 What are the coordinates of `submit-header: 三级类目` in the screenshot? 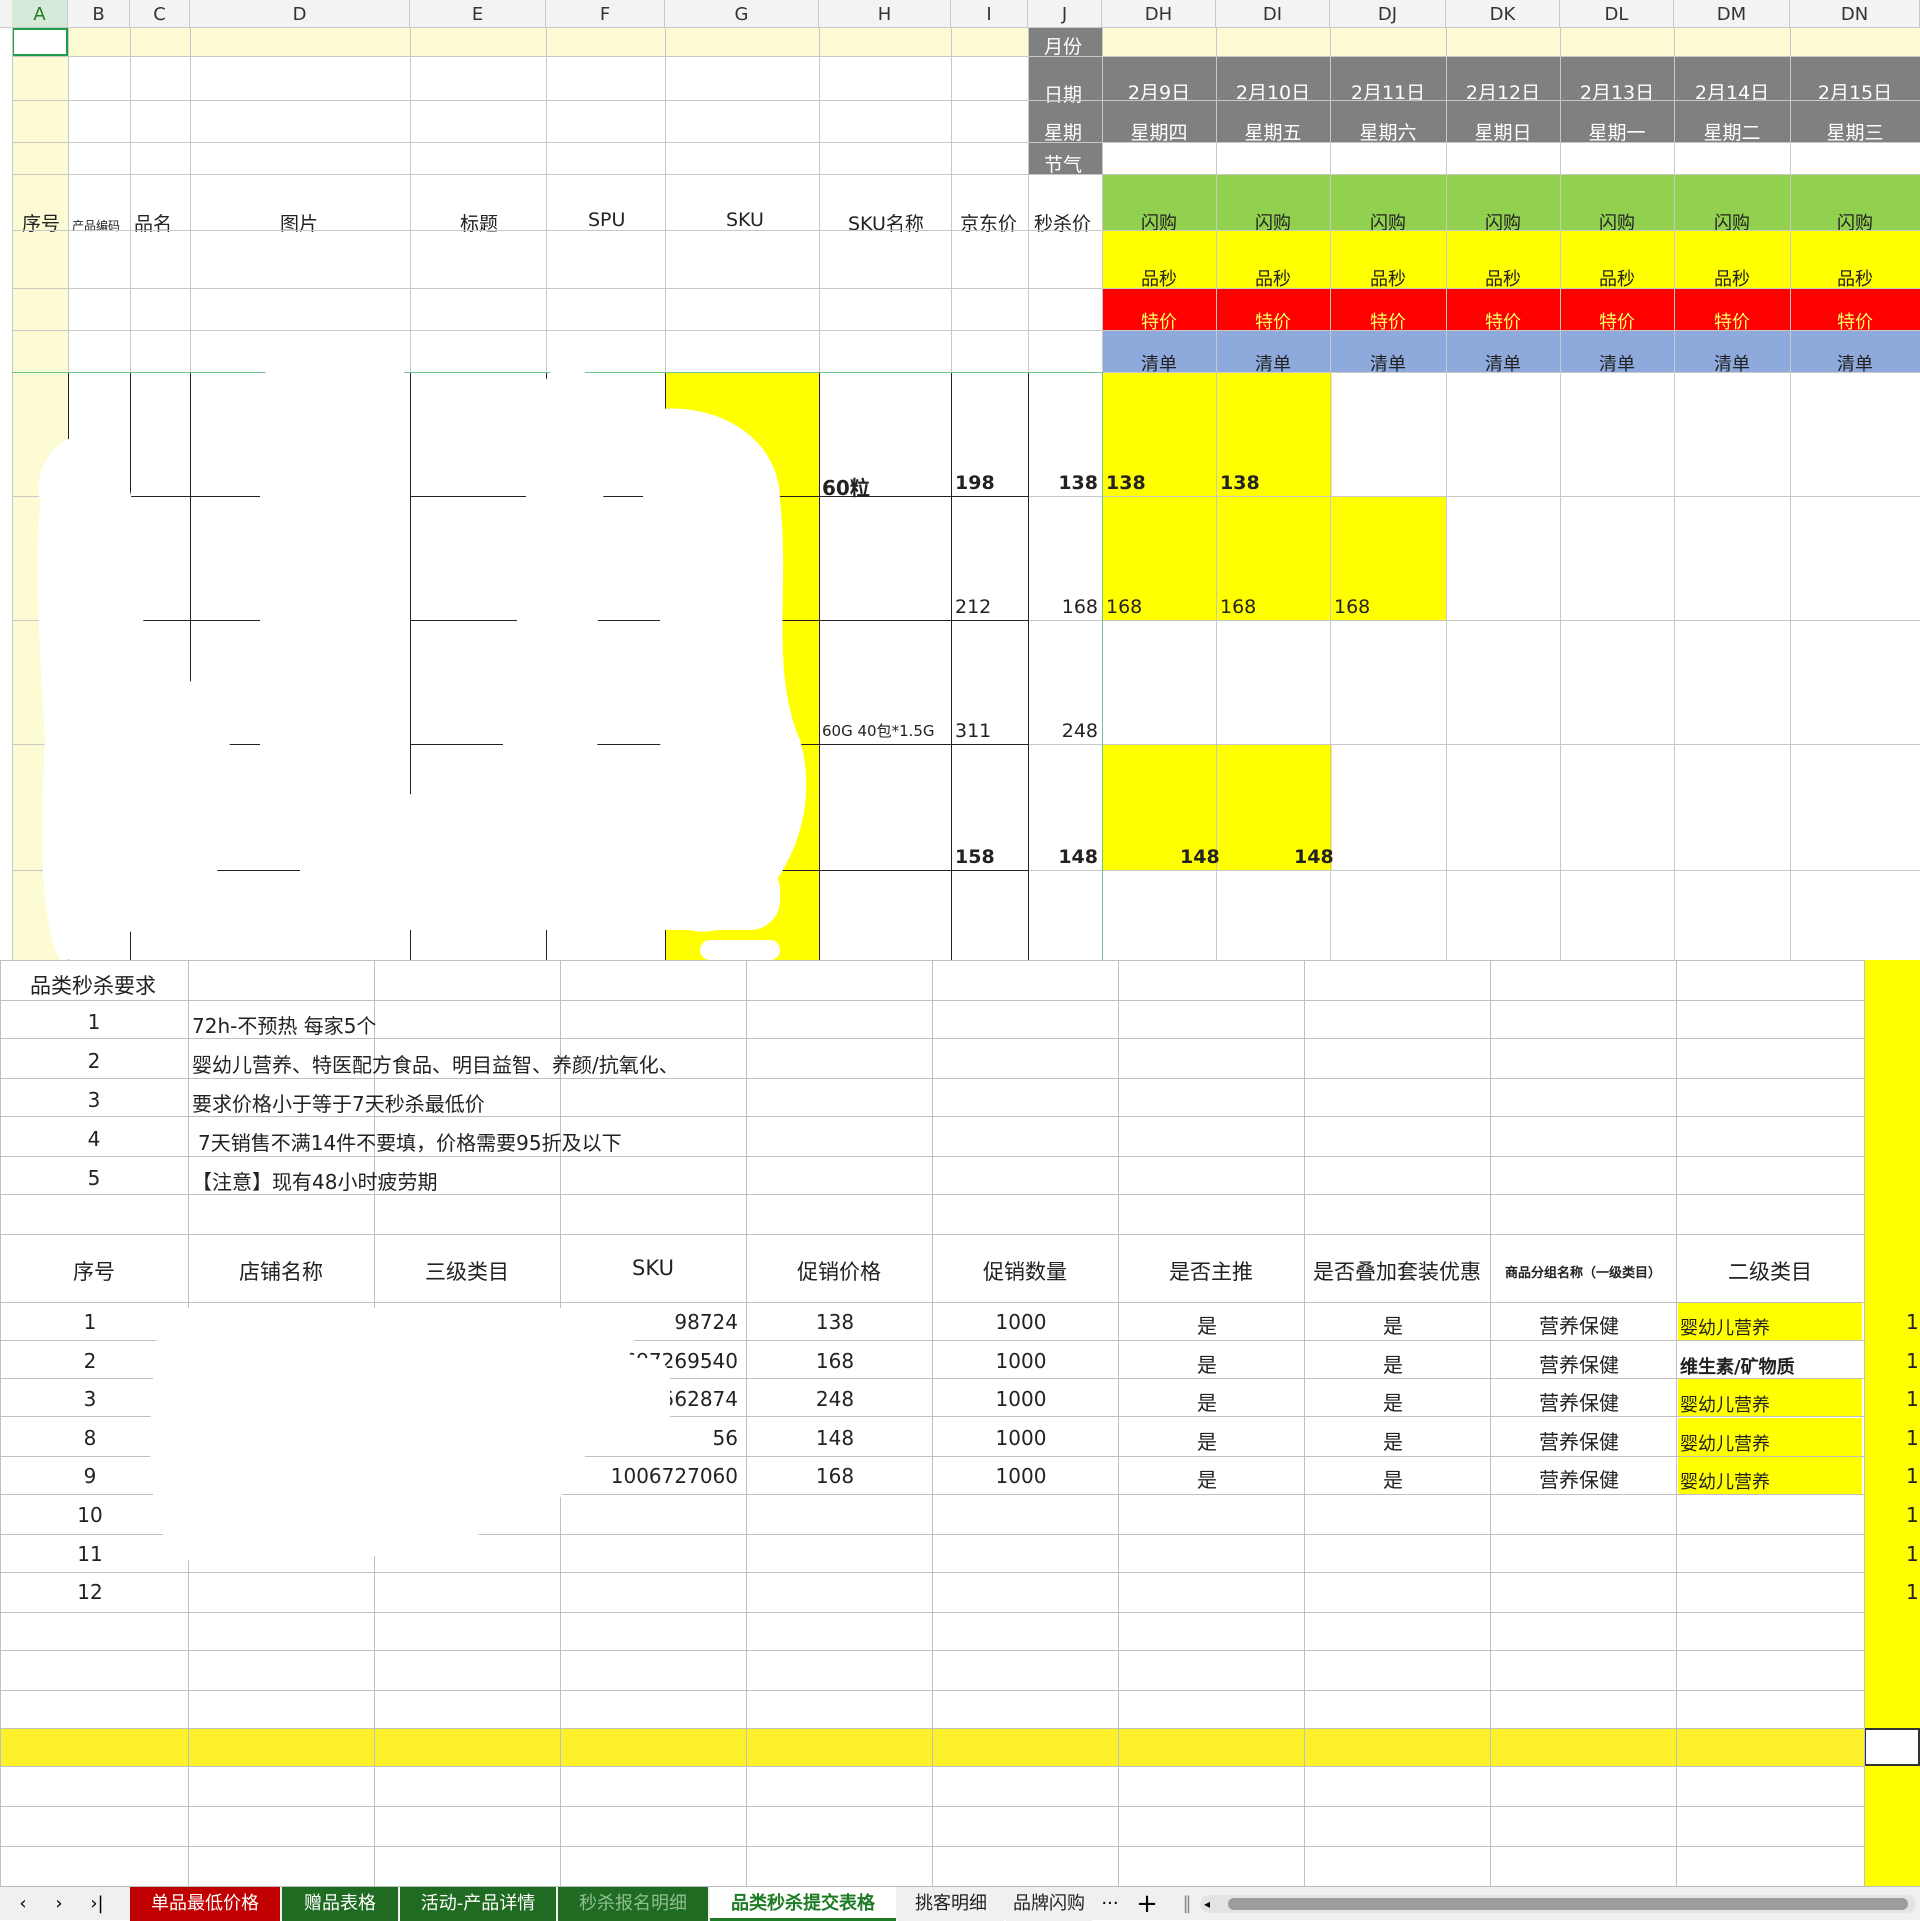 It's located at (467, 1272).